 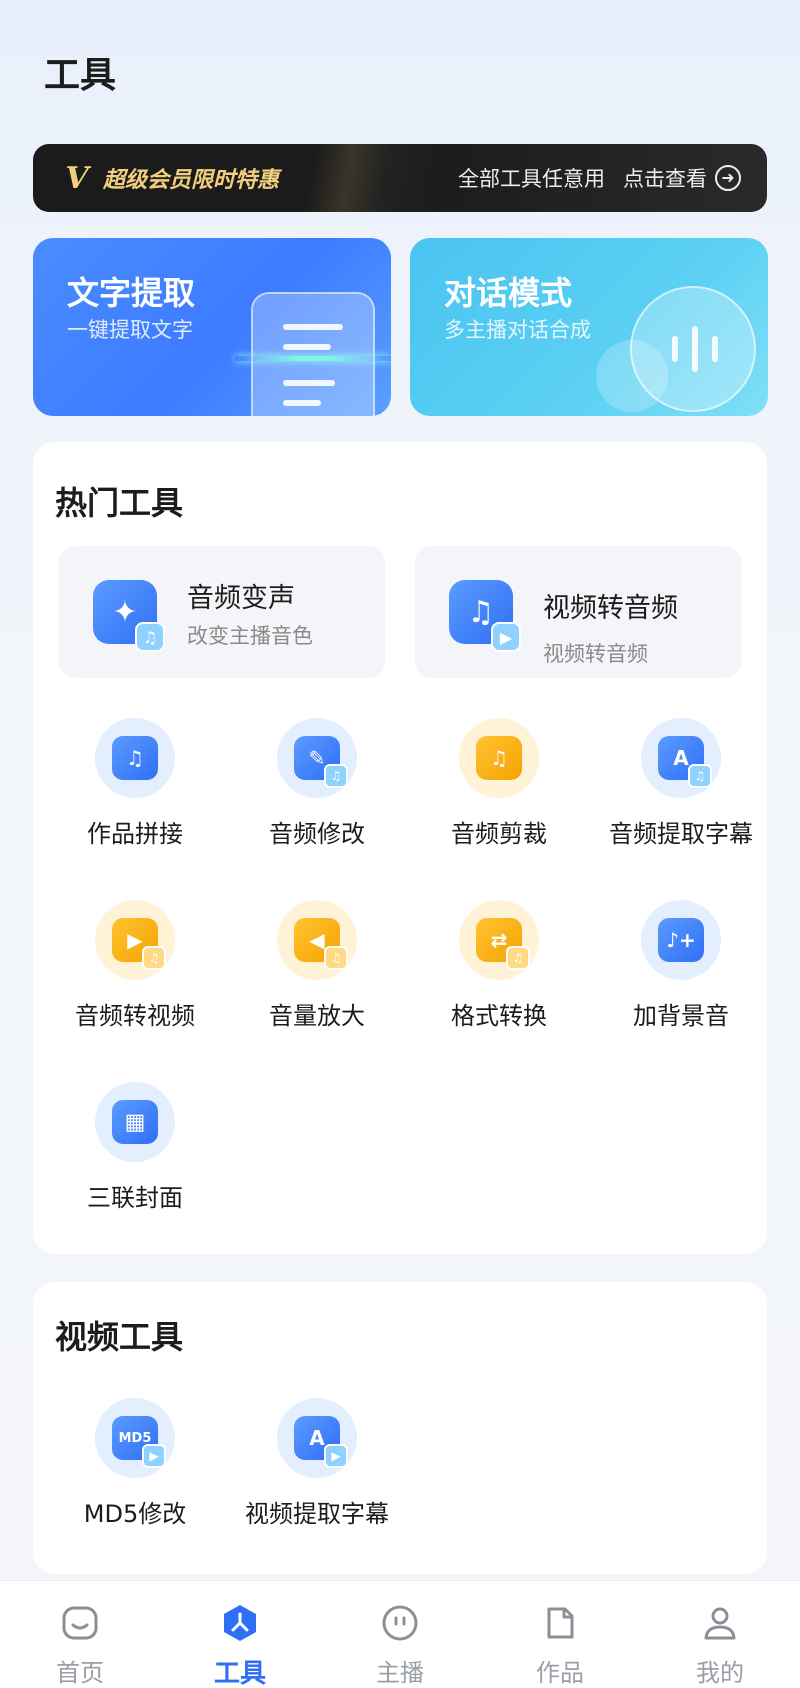 I want to click on page-title: 工具, so click(x=80, y=75).